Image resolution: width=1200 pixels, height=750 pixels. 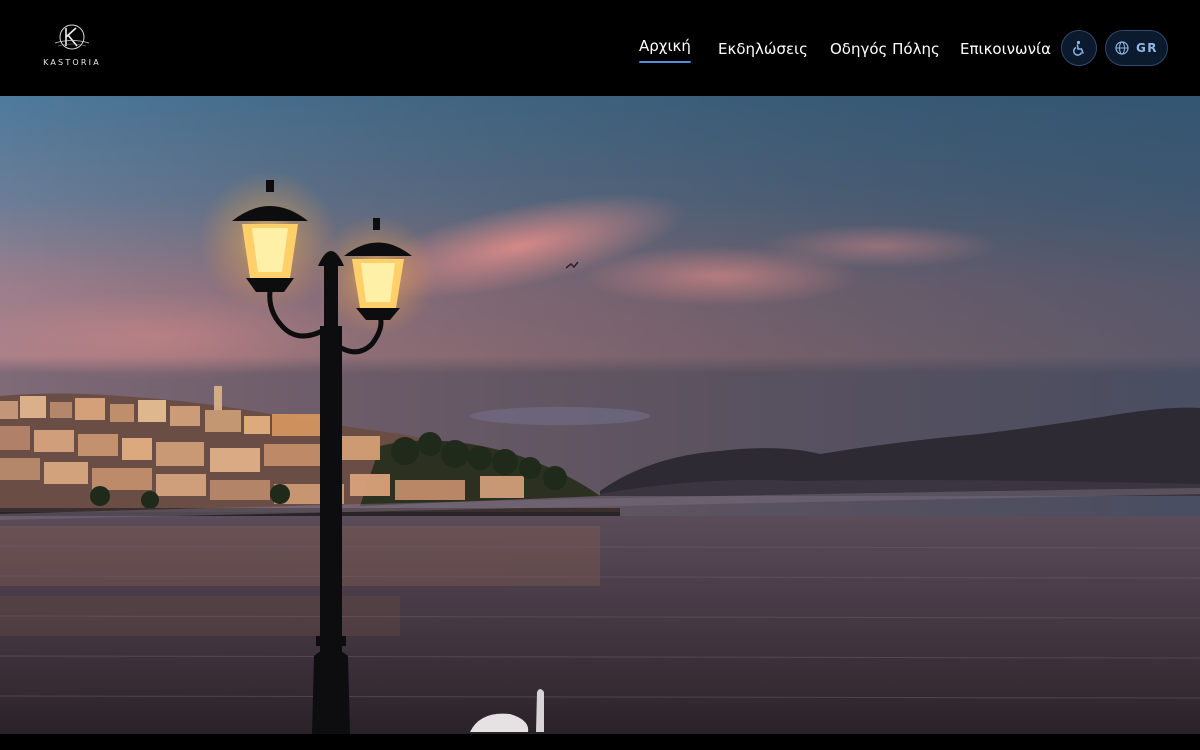 I want to click on globe-icon, so click(x=1122, y=48).